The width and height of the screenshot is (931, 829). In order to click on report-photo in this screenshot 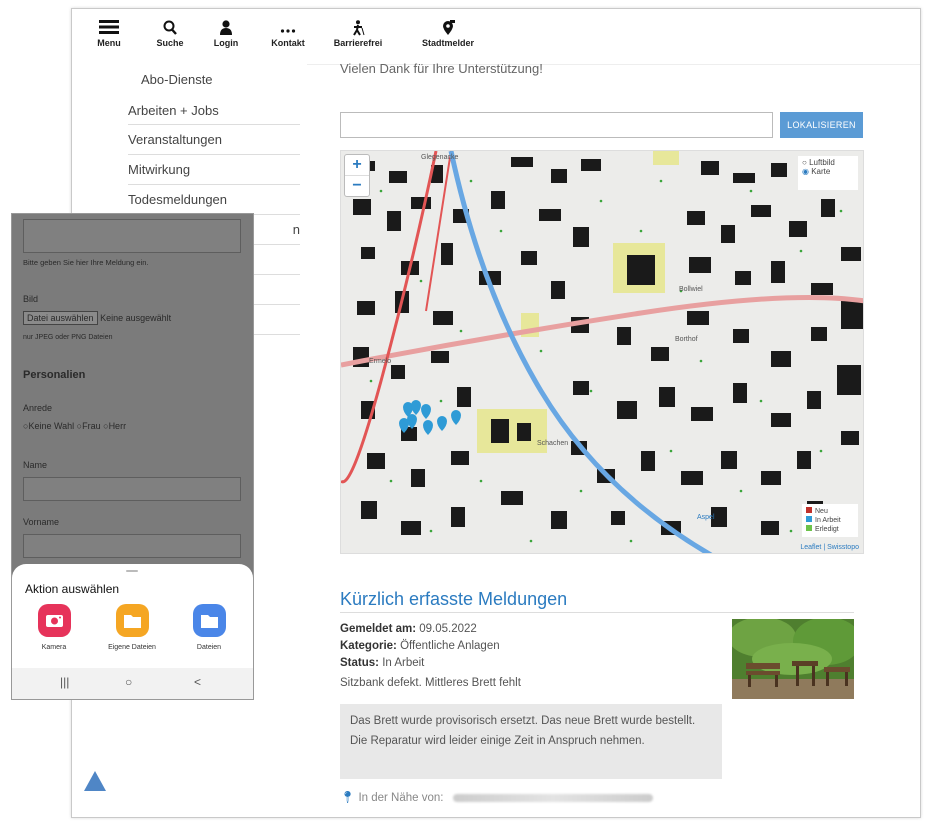, I will do `click(793, 659)`.